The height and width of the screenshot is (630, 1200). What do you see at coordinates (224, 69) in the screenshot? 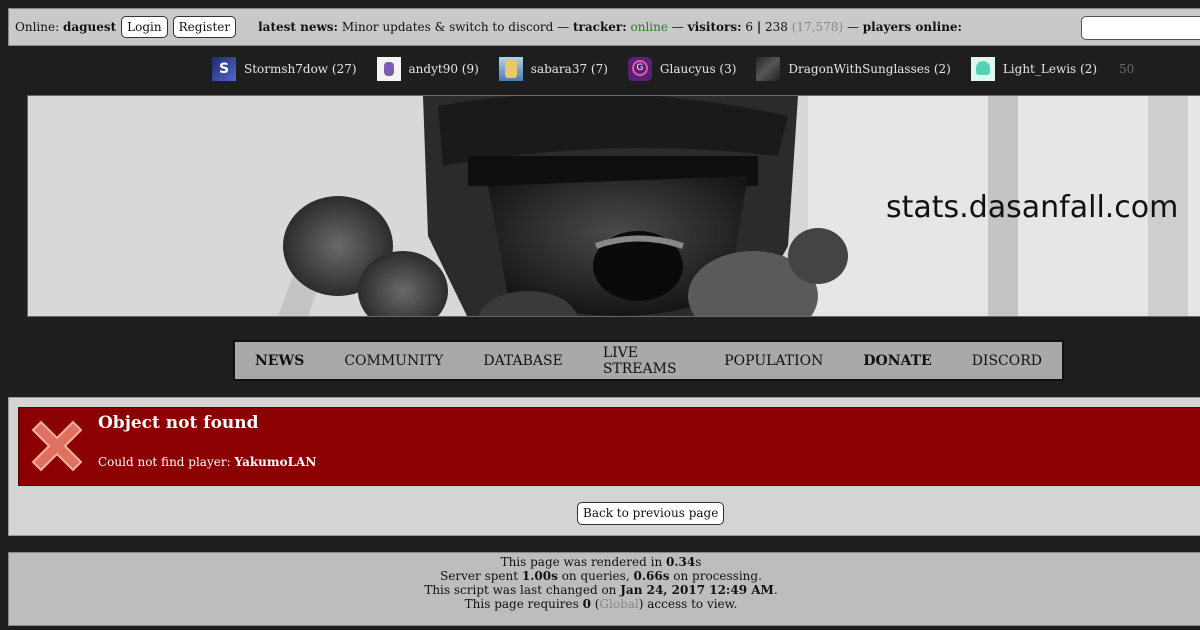
I see `stormsh7dow-avatar-icon: S` at bounding box center [224, 69].